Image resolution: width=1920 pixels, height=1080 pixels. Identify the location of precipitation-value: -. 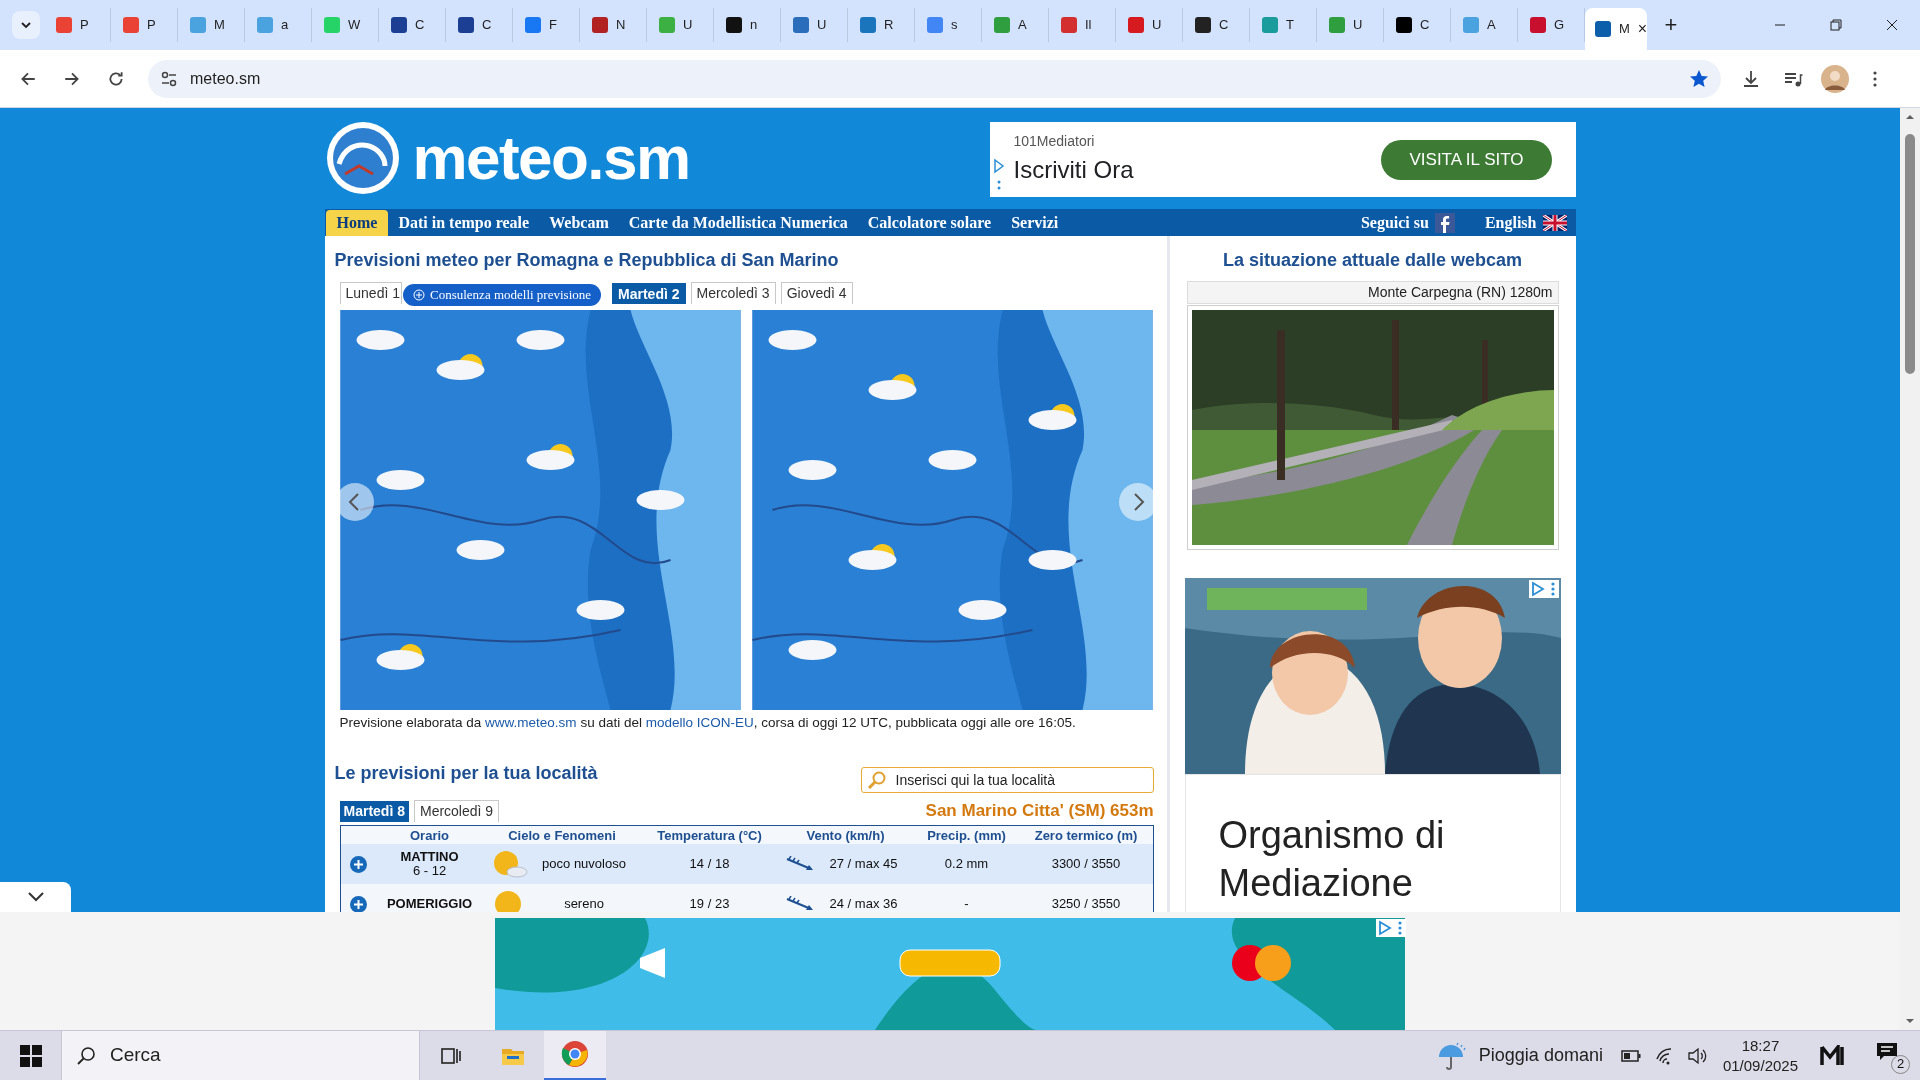
(966, 904).